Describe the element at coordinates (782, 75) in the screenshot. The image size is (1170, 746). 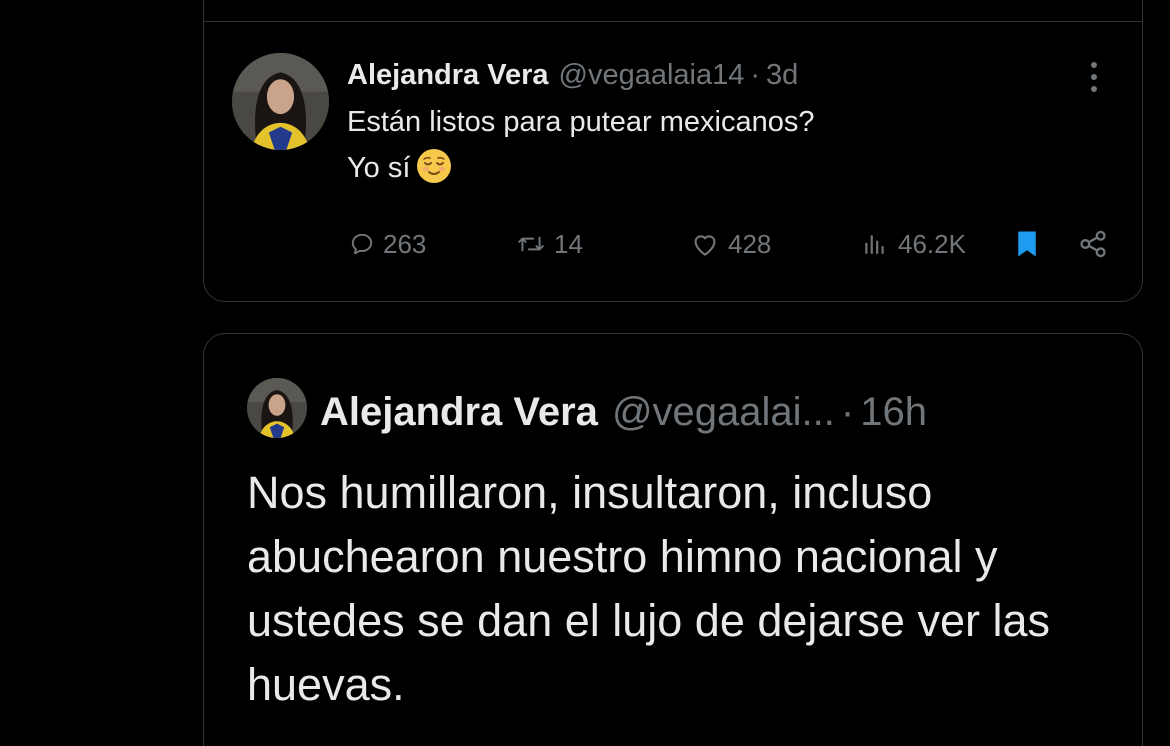
I see `timestamp: 3d` at that location.